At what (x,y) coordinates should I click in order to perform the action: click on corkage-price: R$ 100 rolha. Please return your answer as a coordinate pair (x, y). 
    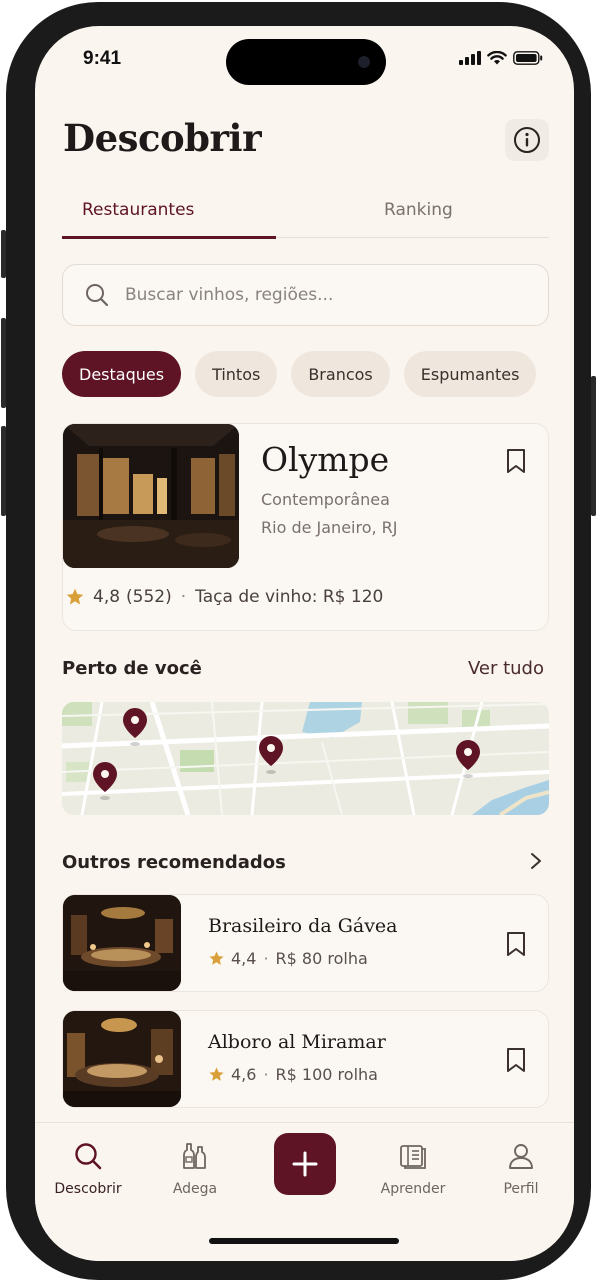
    Looking at the image, I should click on (326, 1074).